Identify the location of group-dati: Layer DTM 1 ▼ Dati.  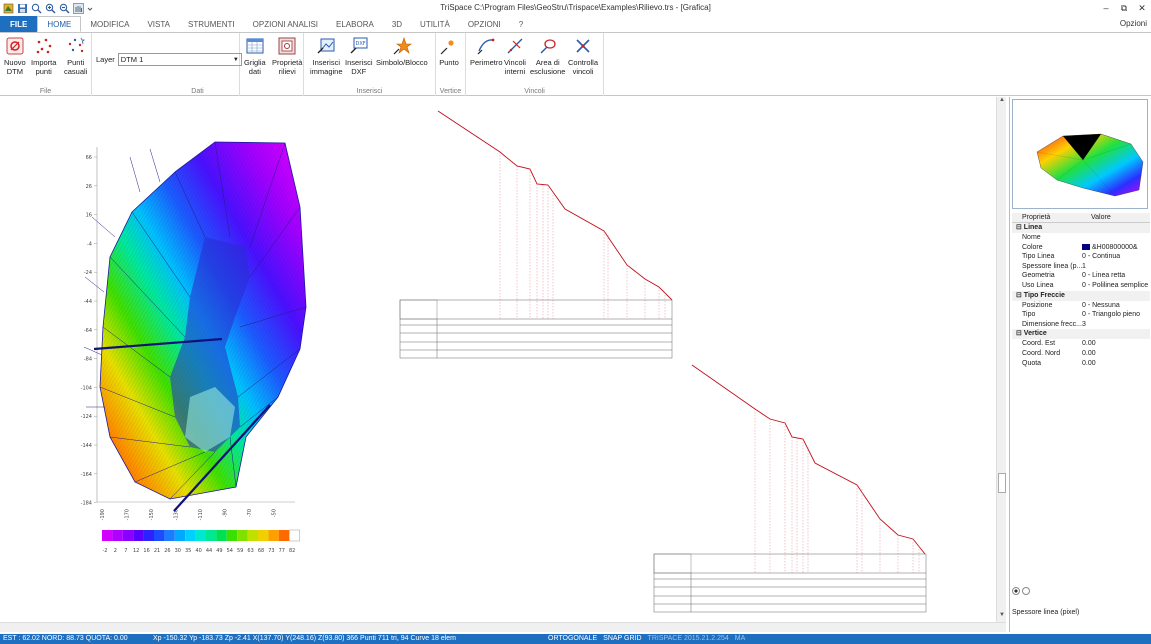
(167, 64).